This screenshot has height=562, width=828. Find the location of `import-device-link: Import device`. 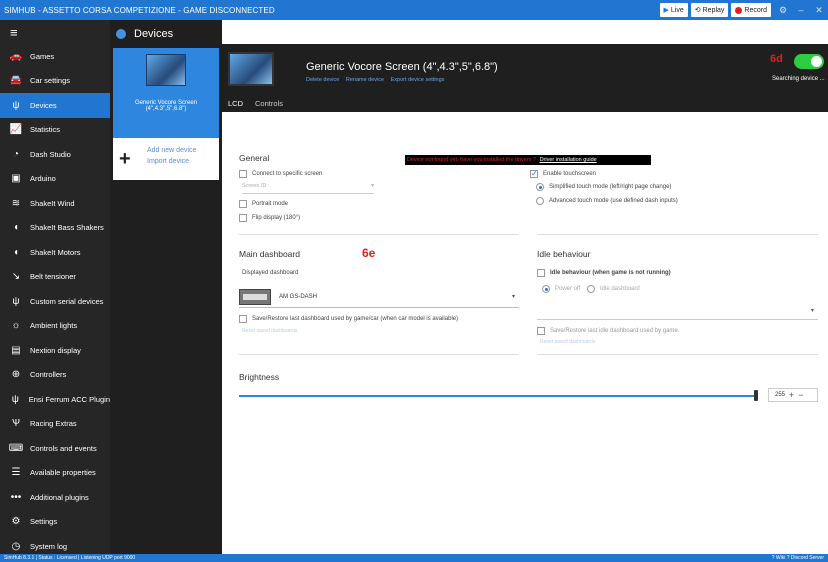

import-device-link: Import device is located at coordinates (168, 161).